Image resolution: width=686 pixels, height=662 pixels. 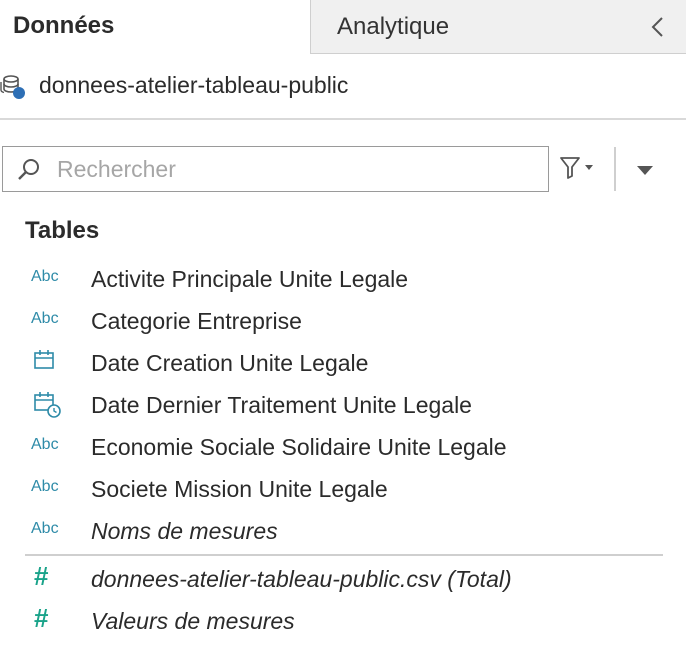 I want to click on field-item: Date Dernier Traitement Unite Legale, so click(x=343, y=405).